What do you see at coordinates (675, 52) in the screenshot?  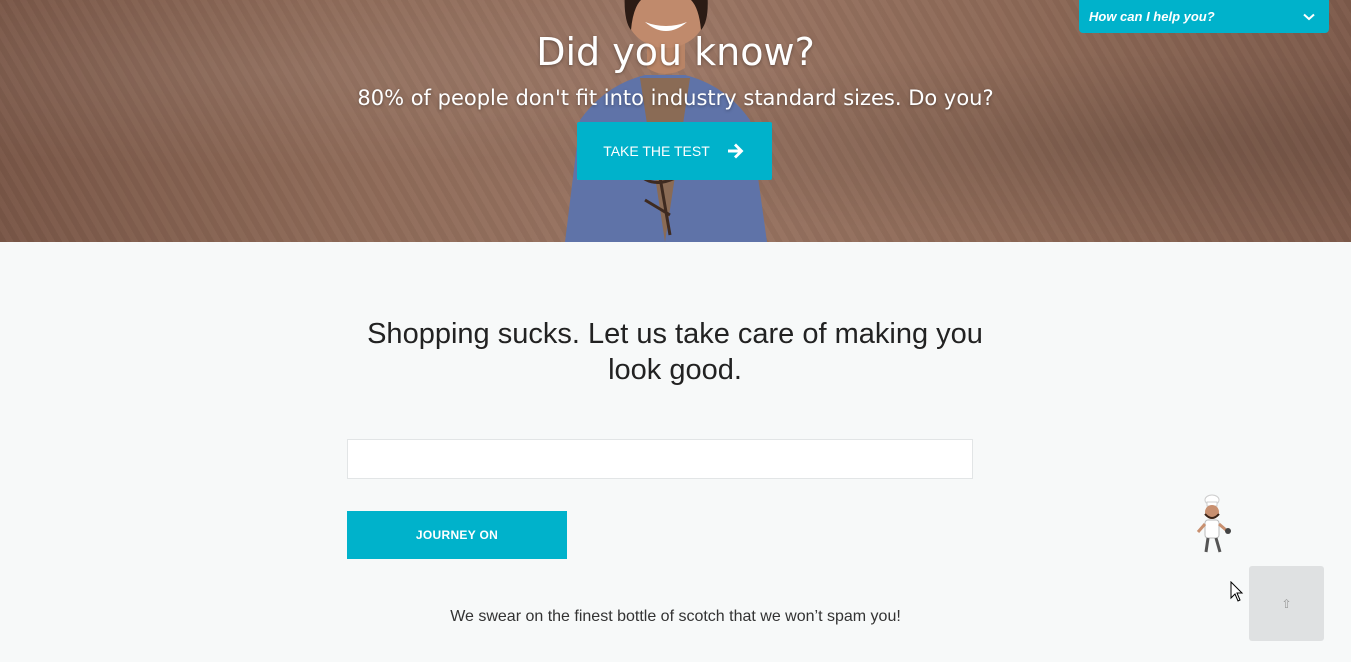 I see `hero-title: Did you know?` at bounding box center [675, 52].